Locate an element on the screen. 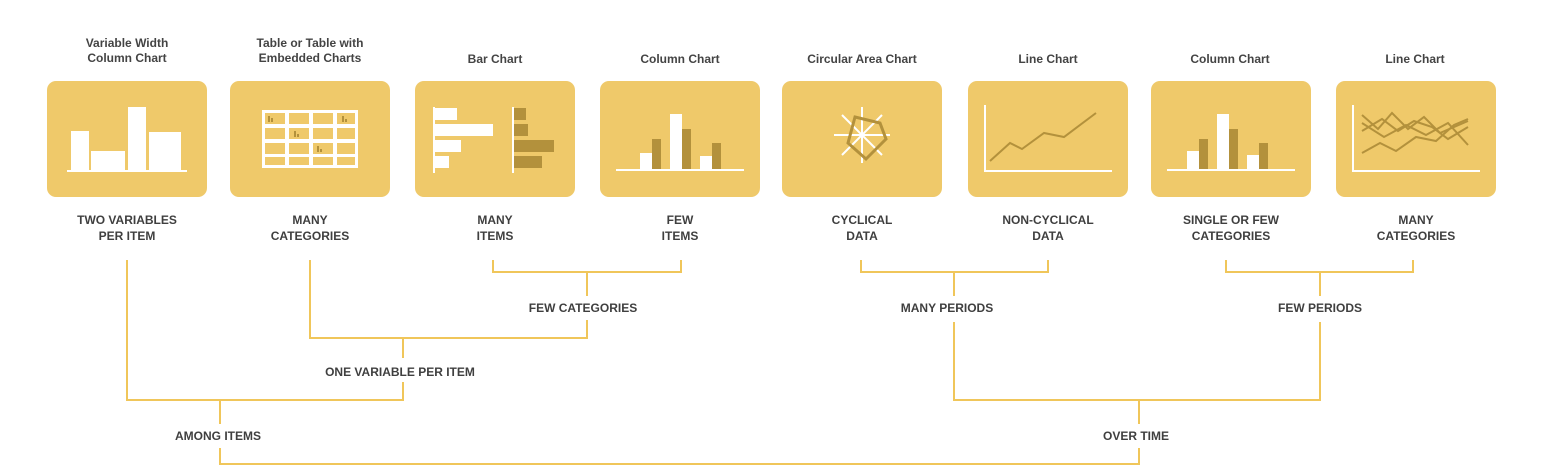 The width and height of the screenshot is (1553, 469). group-one-variable-per-item: ONE VARIABLE PER ITEM is located at coordinates (400, 372).